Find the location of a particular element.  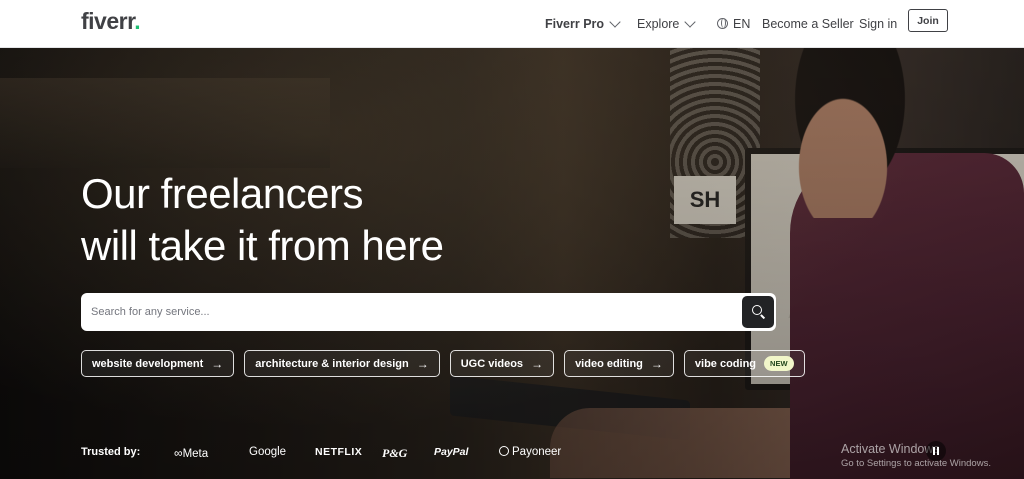

chip-label: UGC videos is located at coordinates (492, 363).